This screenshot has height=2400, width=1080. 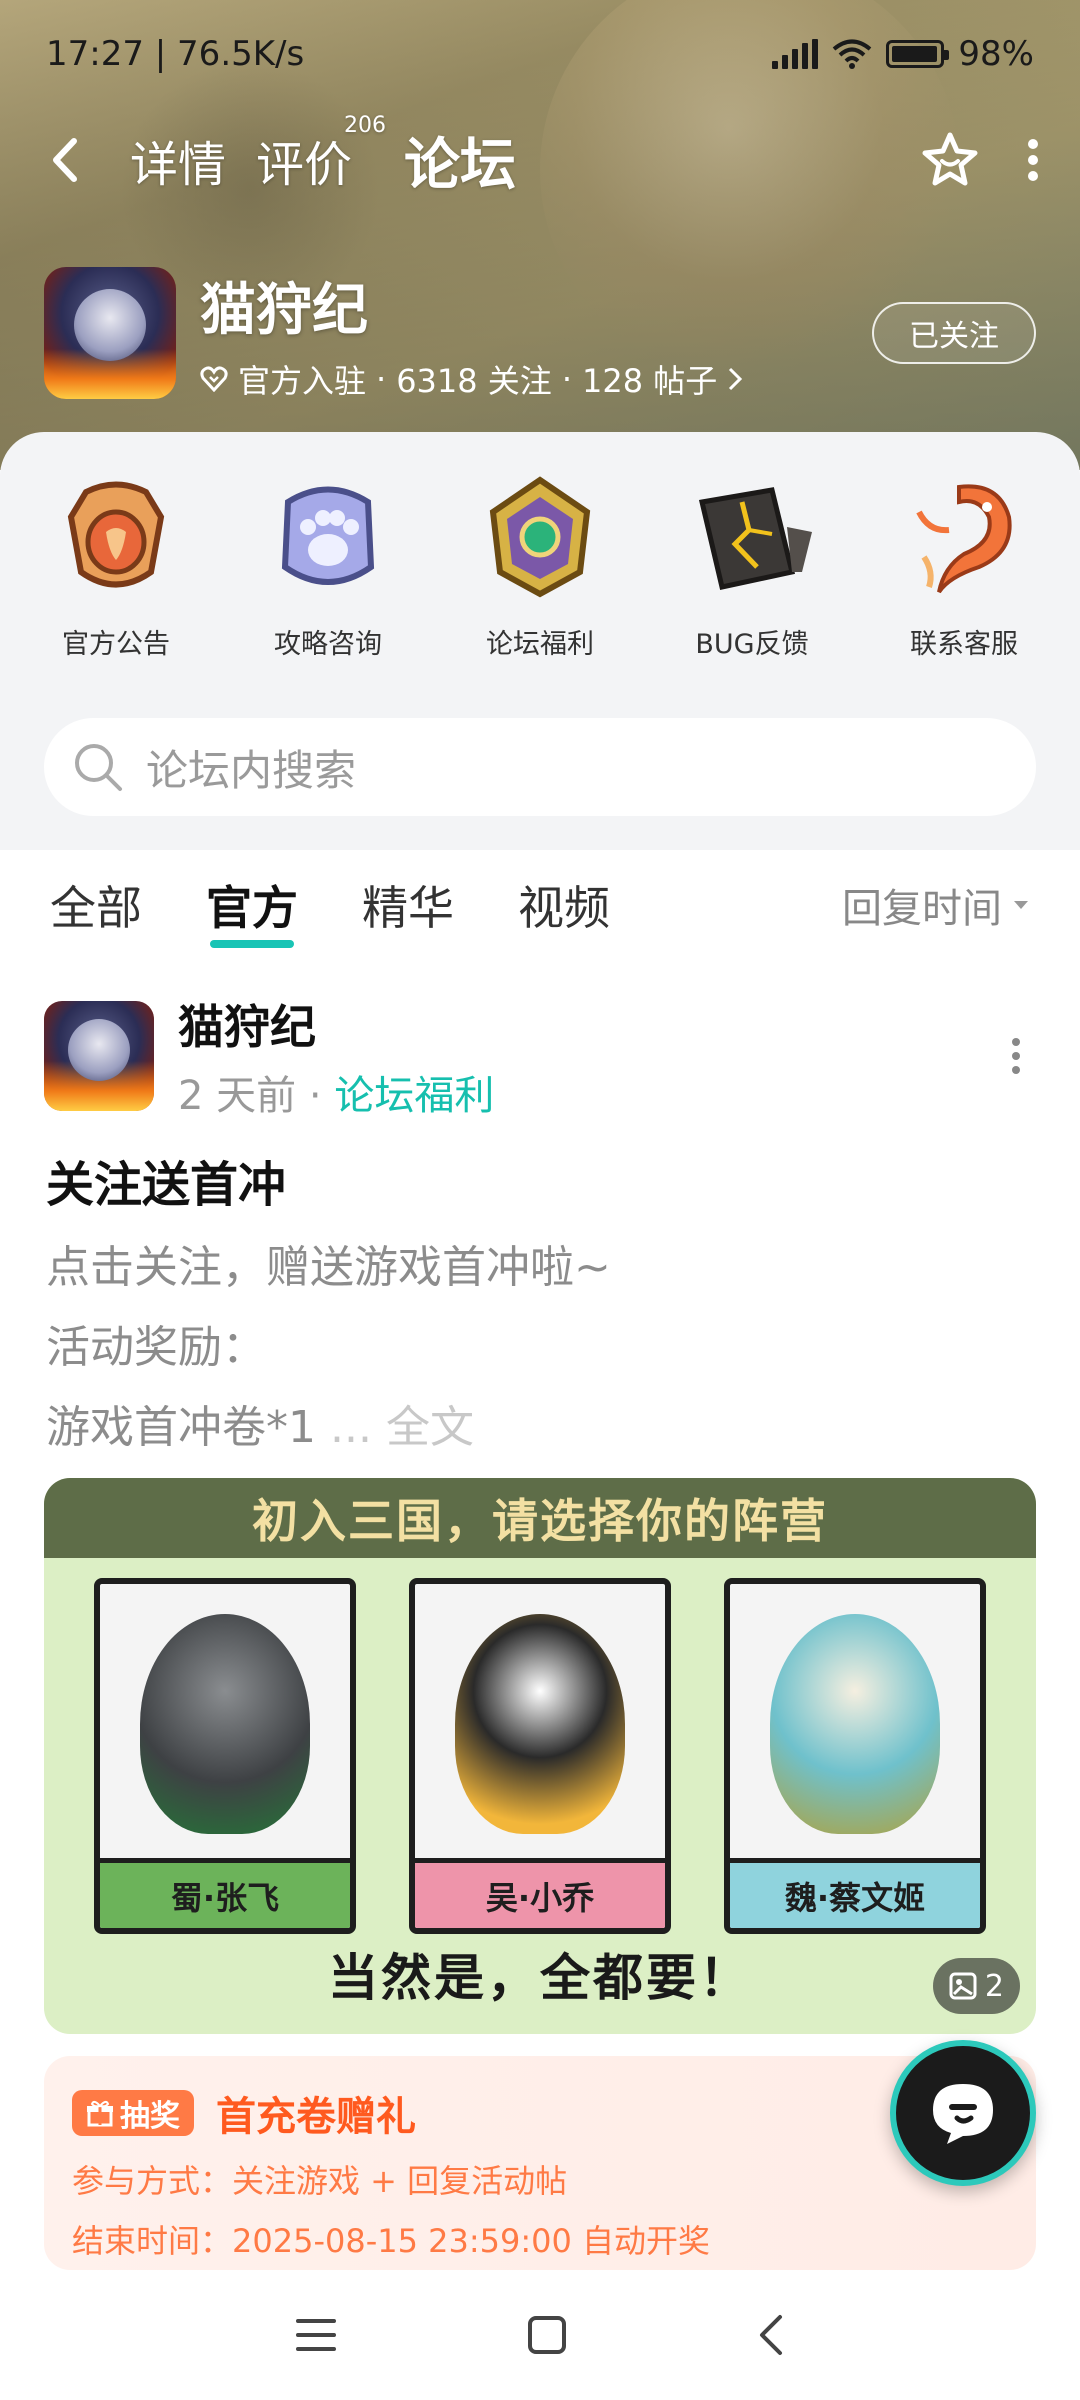 I want to click on lottery-end-time: 结束时间：2025-08-15 23:59:00 自动开奖, so click(x=391, y=2241).